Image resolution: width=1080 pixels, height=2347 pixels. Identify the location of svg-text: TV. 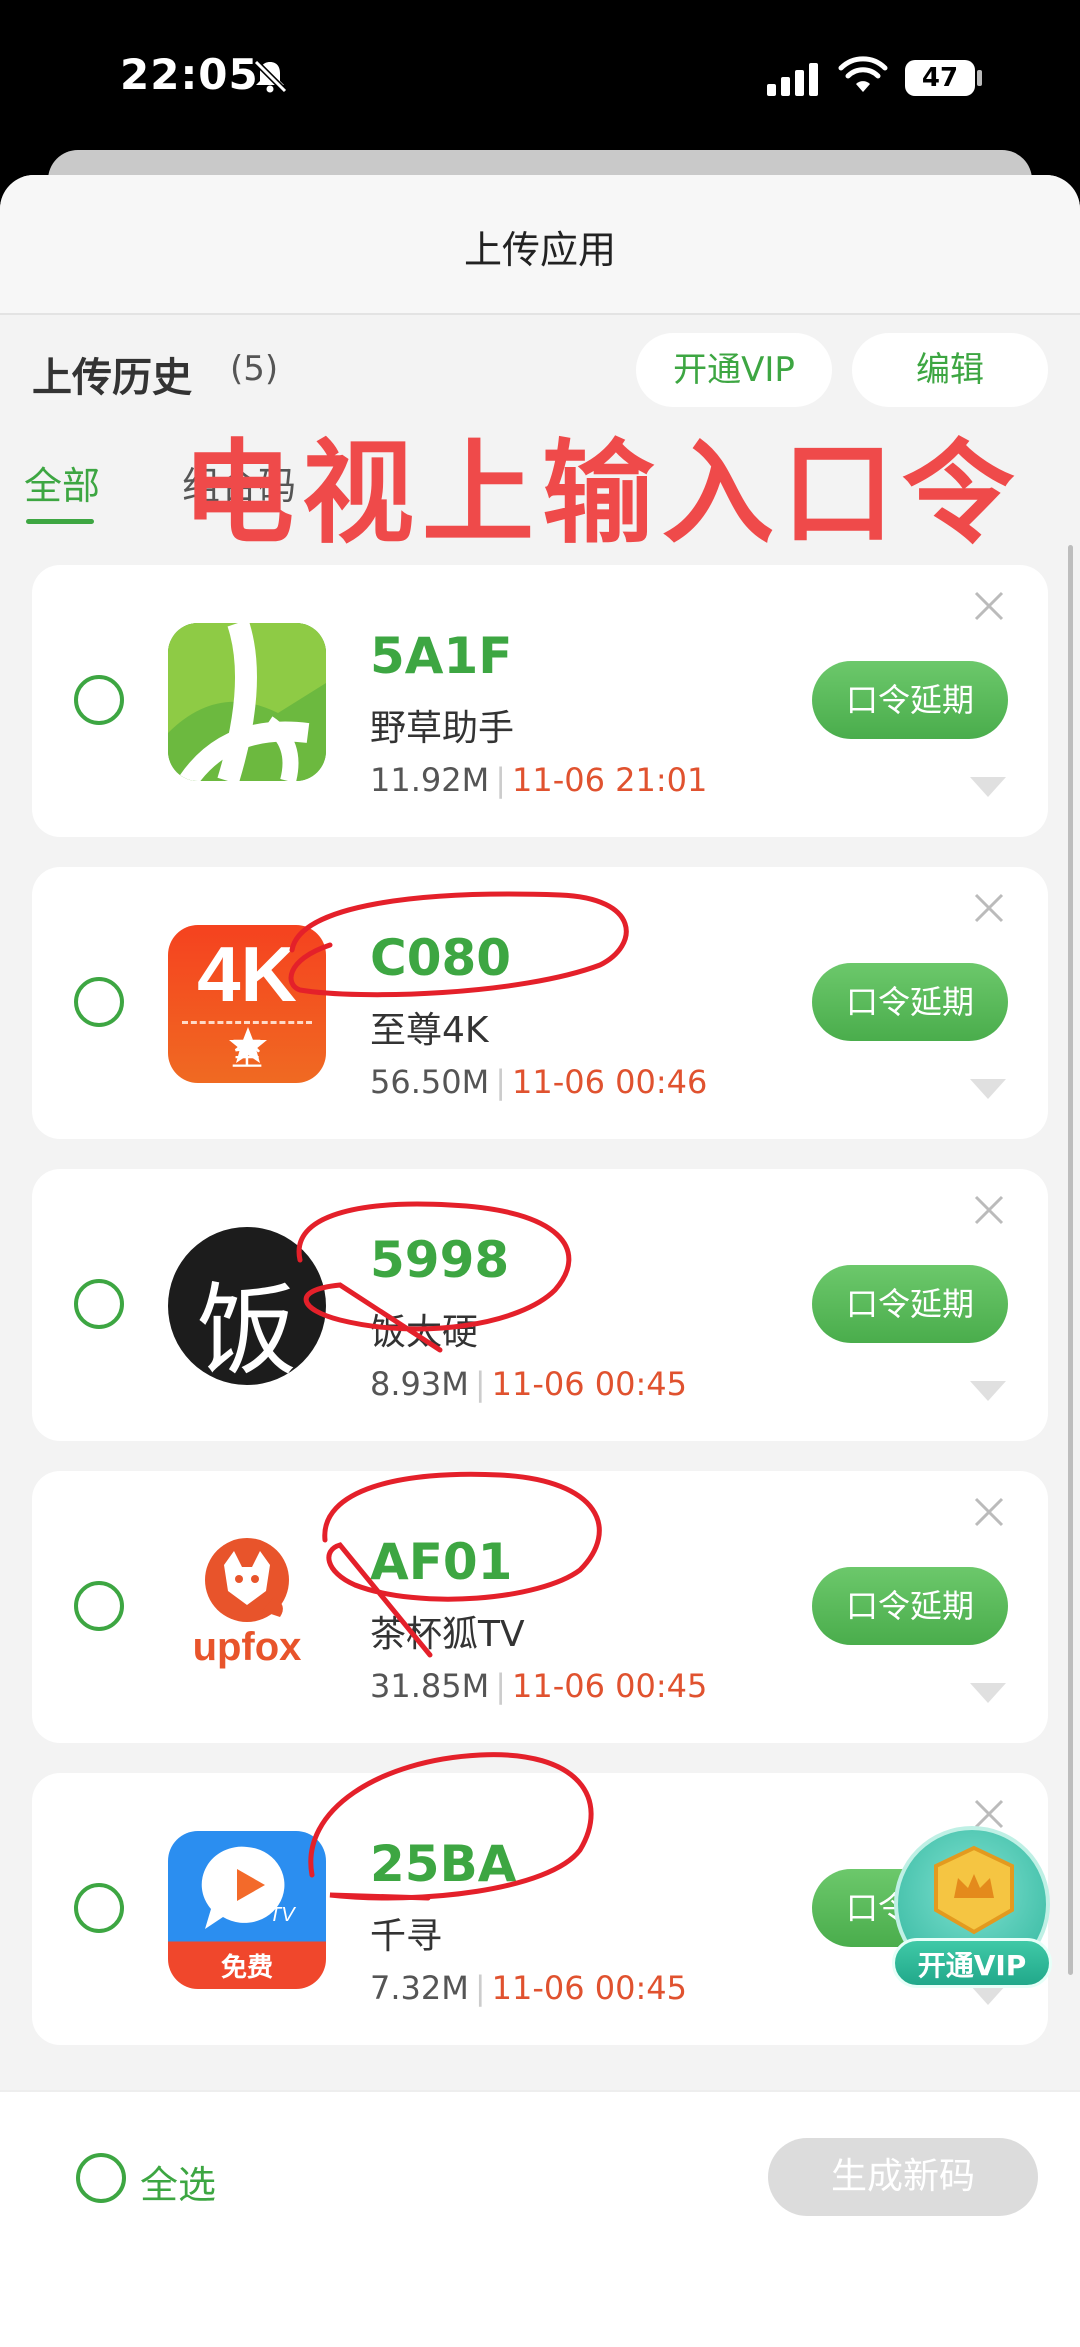
(282, 1915).